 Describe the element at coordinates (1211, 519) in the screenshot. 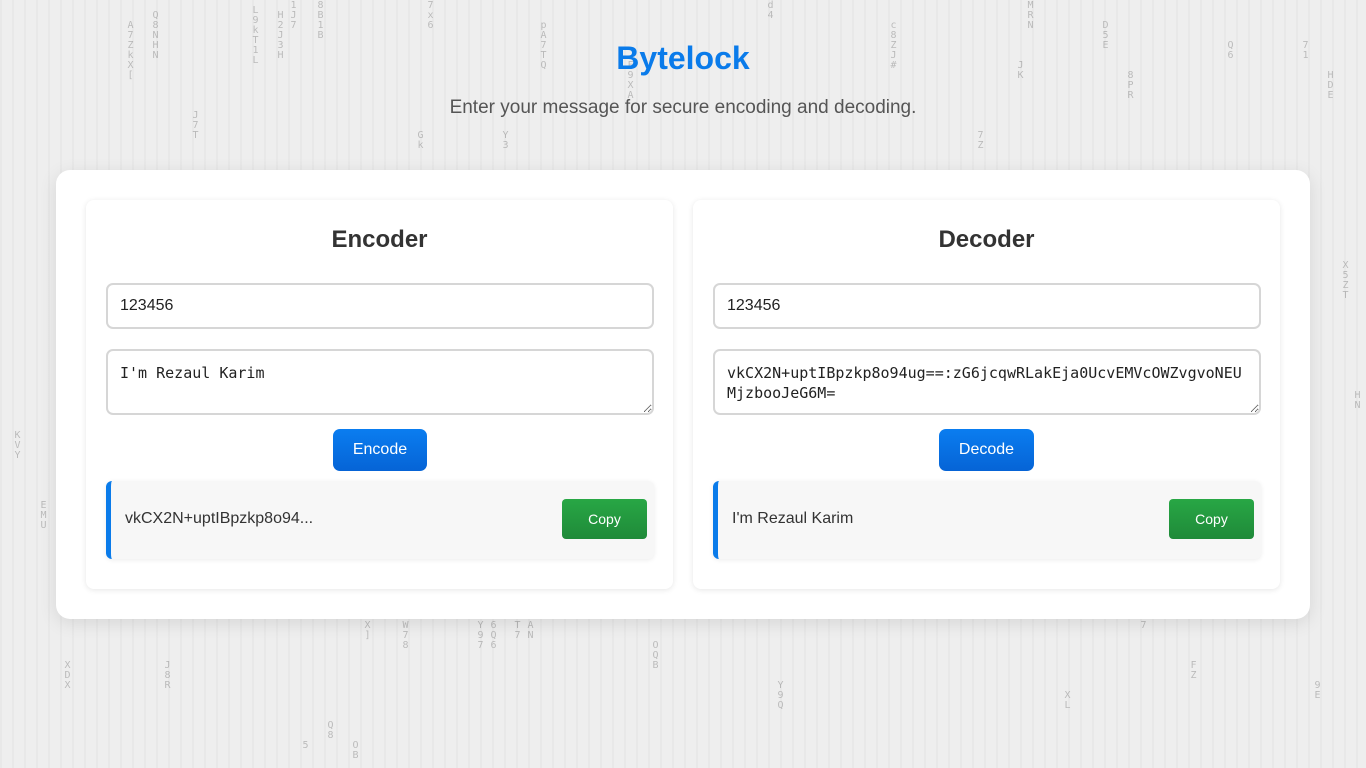

I see `decoder-copy-button: Copy` at that location.